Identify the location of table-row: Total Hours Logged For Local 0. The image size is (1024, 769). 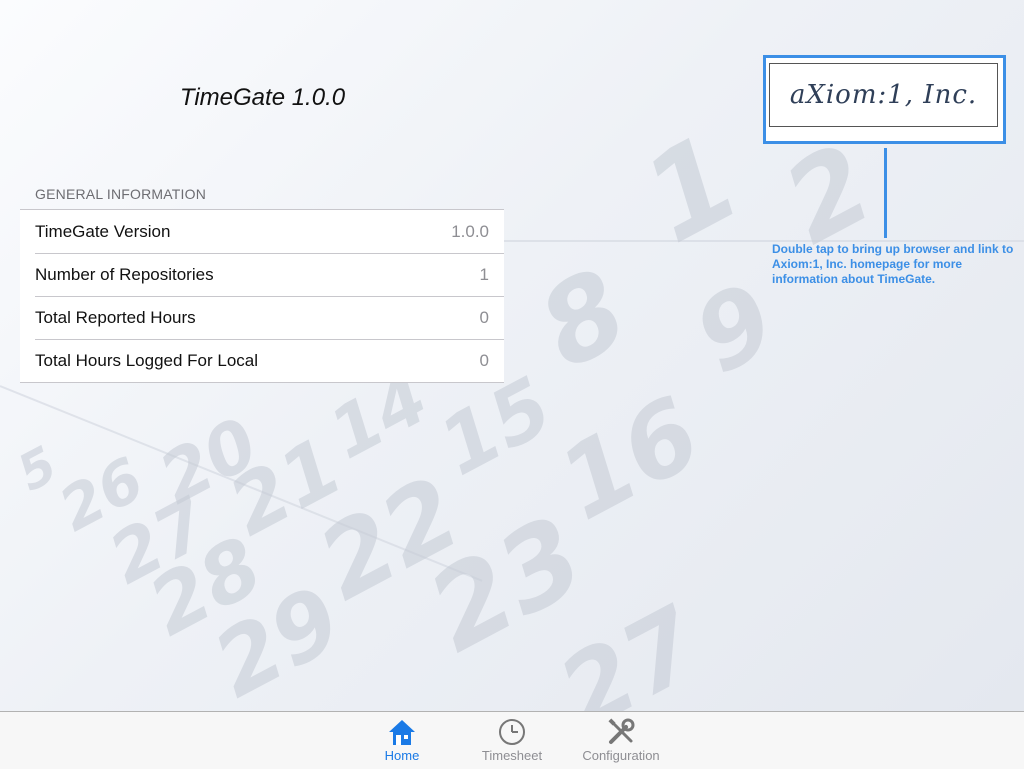
(269, 360).